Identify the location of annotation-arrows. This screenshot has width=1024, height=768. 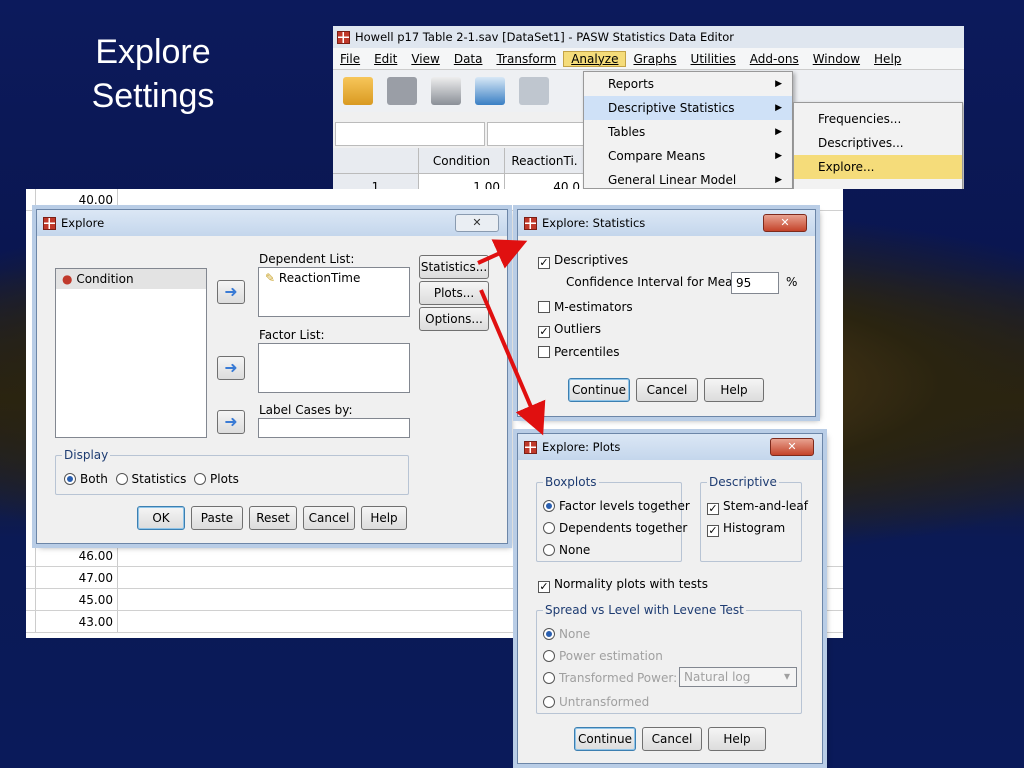
(511, 337).